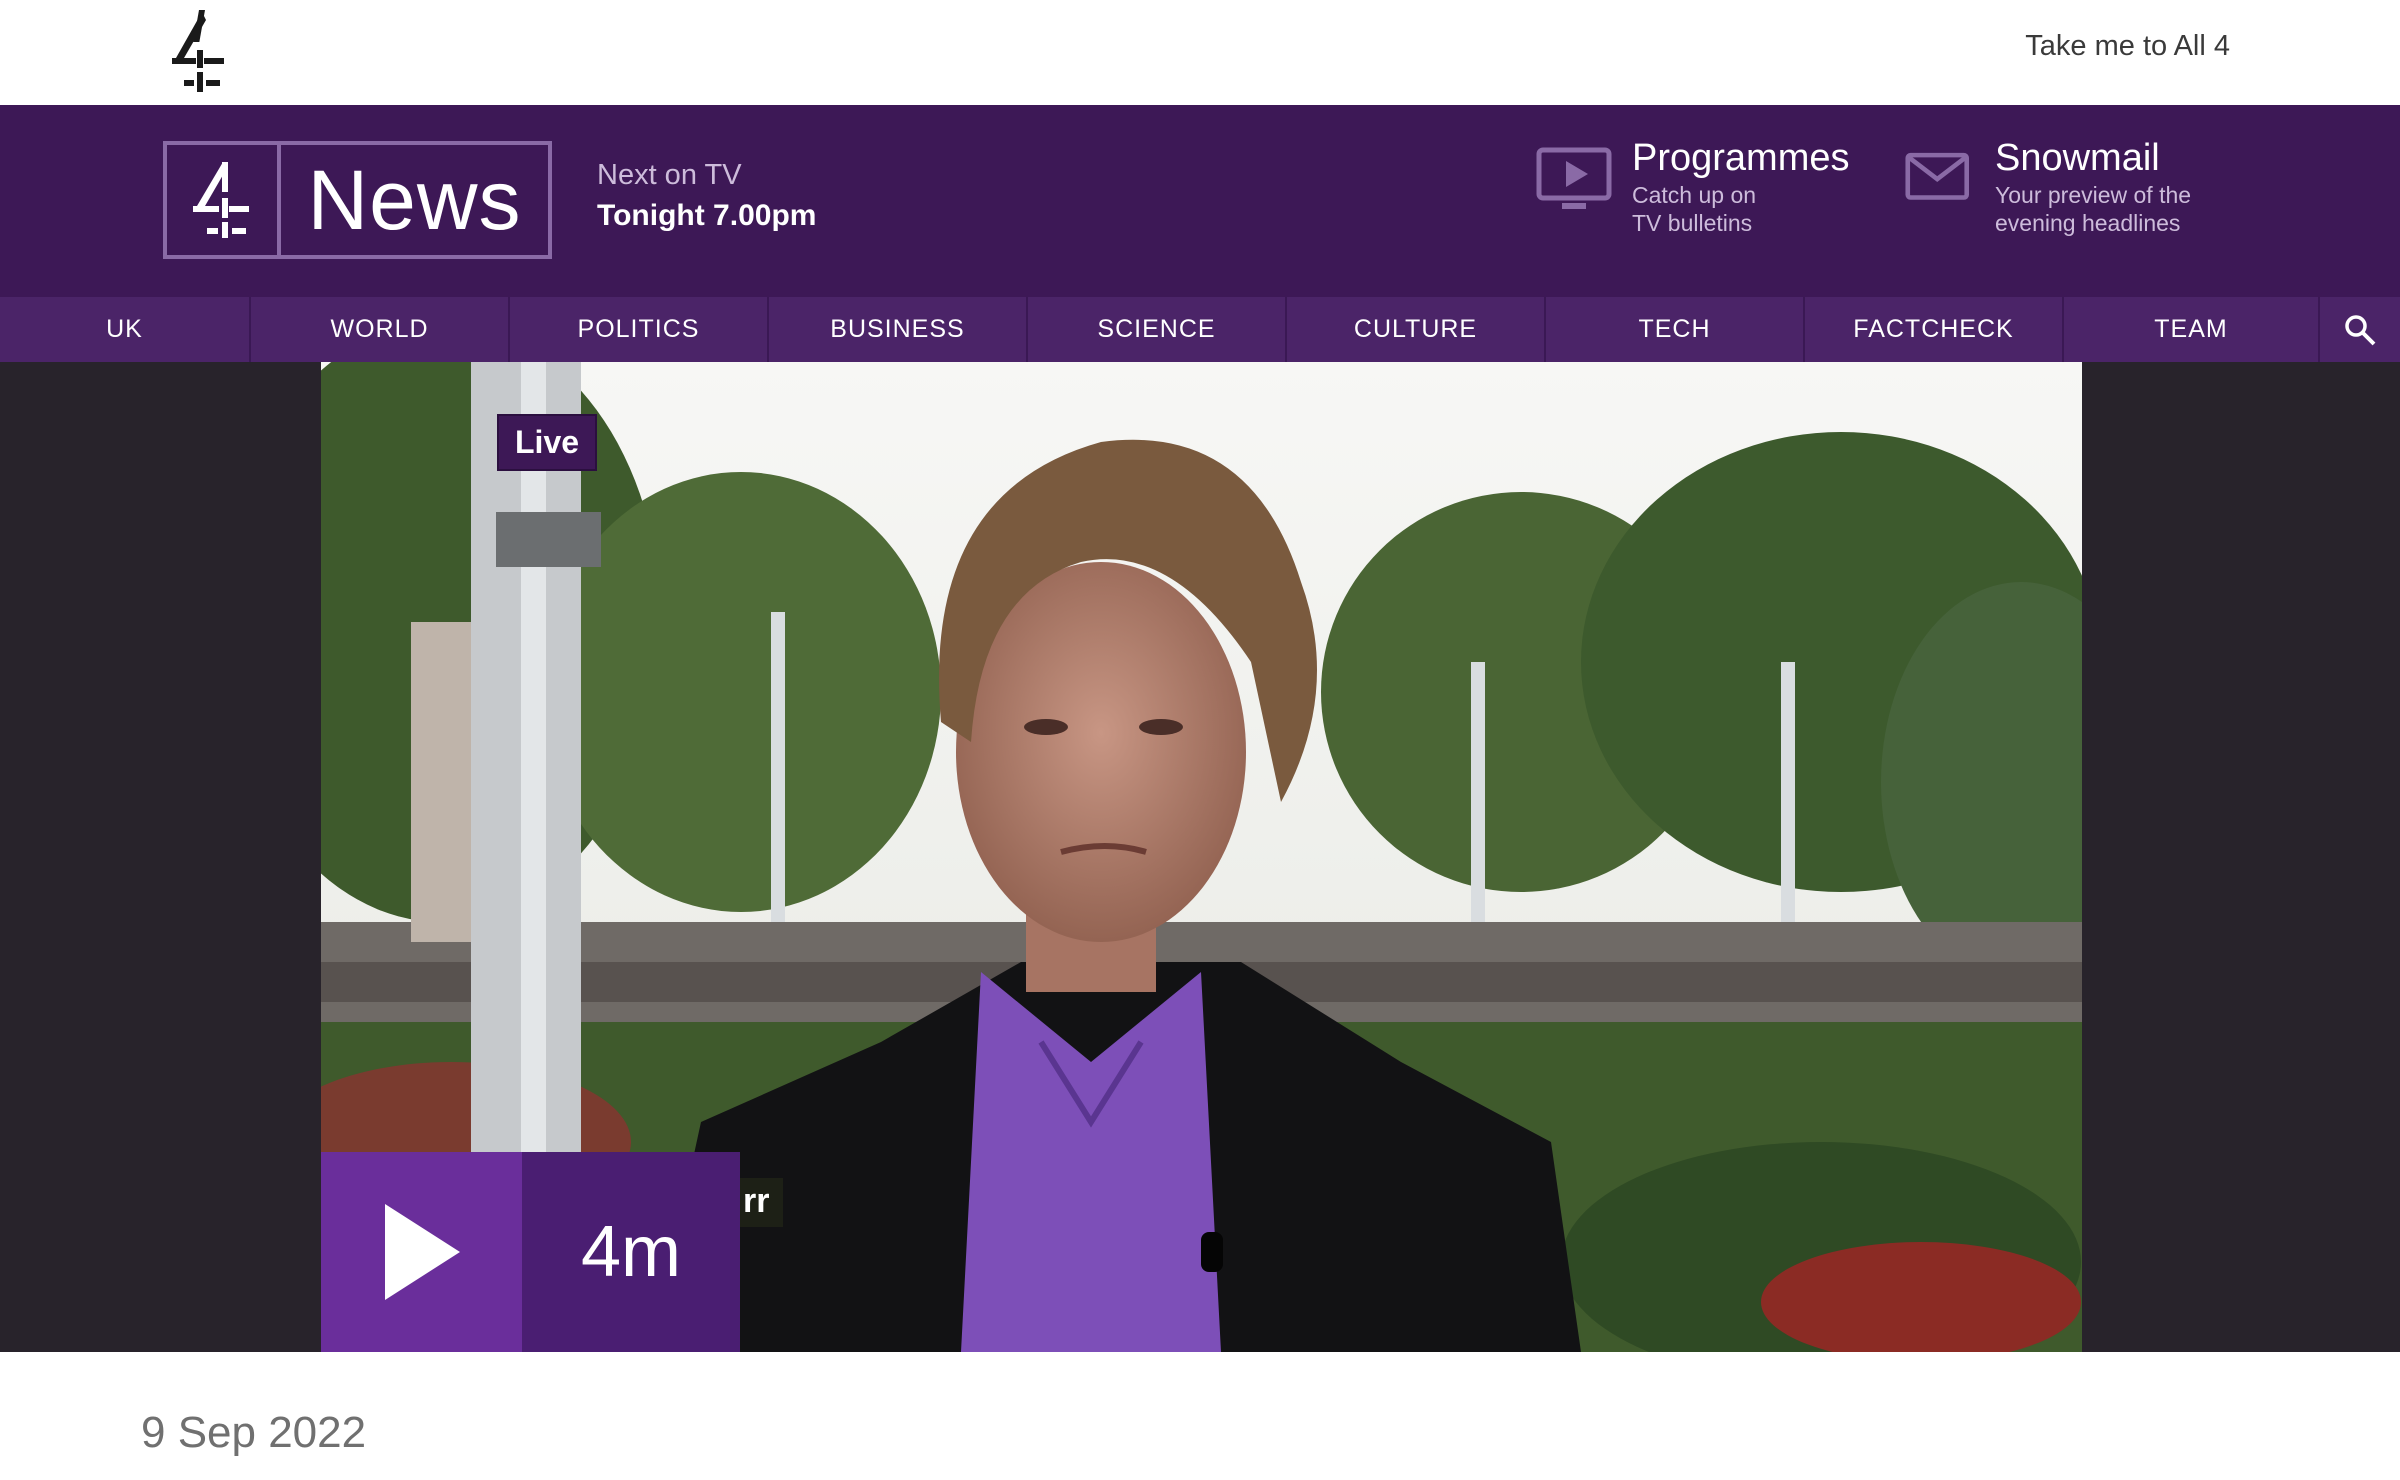 The height and width of the screenshot is (1480, 2400). I want to click on programmes-sub-1: Catch up on, so click(1694, 195).